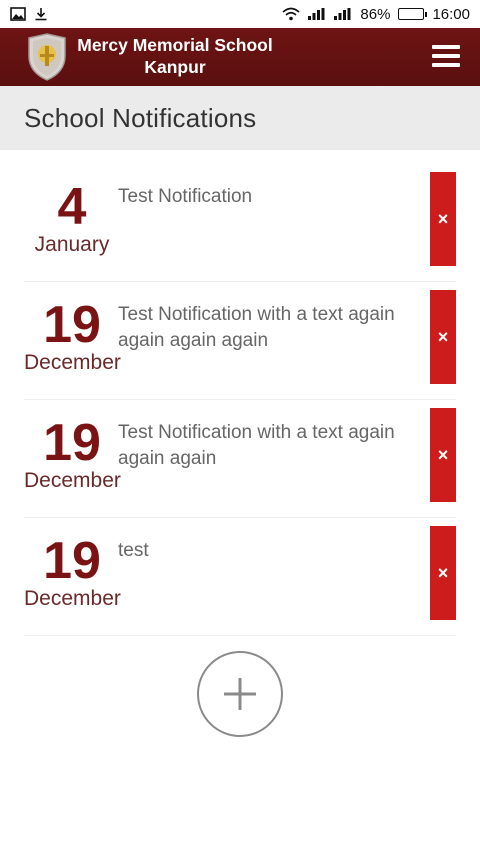 The height and width of the screenshot is (854, 480). What do you see at coordinates (175, 56) in the screenshot?
I see `school-name: Mercy Memorial School Kanpur` at bounding box center [175, 56].